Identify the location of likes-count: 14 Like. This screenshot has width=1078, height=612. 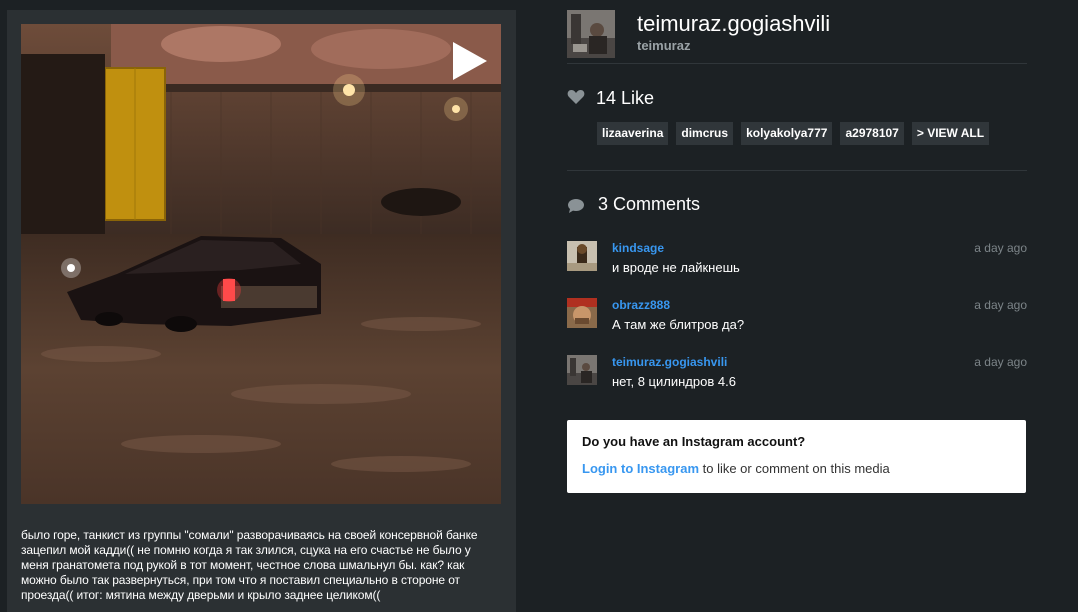
(625, 98).